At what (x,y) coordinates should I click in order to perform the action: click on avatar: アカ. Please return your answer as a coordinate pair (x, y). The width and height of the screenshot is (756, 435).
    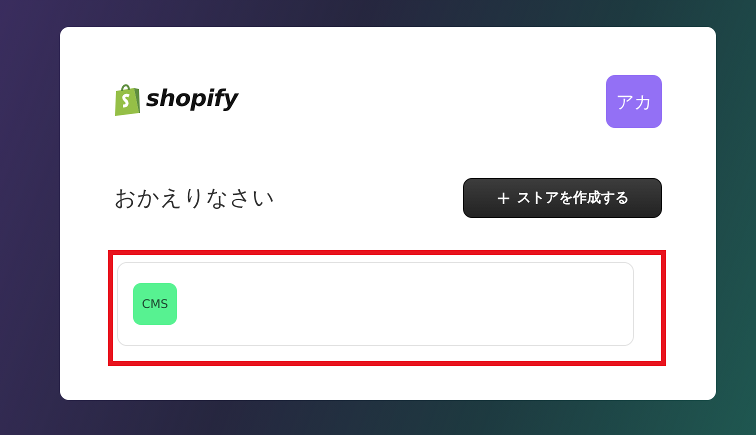
    Looking at the image, I should click on (634, 101).